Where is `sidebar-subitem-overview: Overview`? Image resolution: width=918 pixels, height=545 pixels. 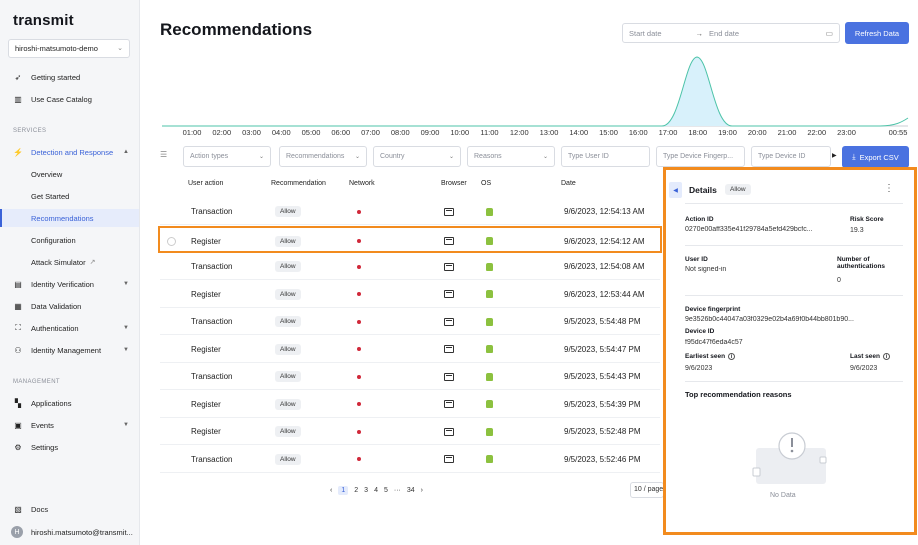
sidebar-subitem-overview: Overview is located at coordinates (69, 174).